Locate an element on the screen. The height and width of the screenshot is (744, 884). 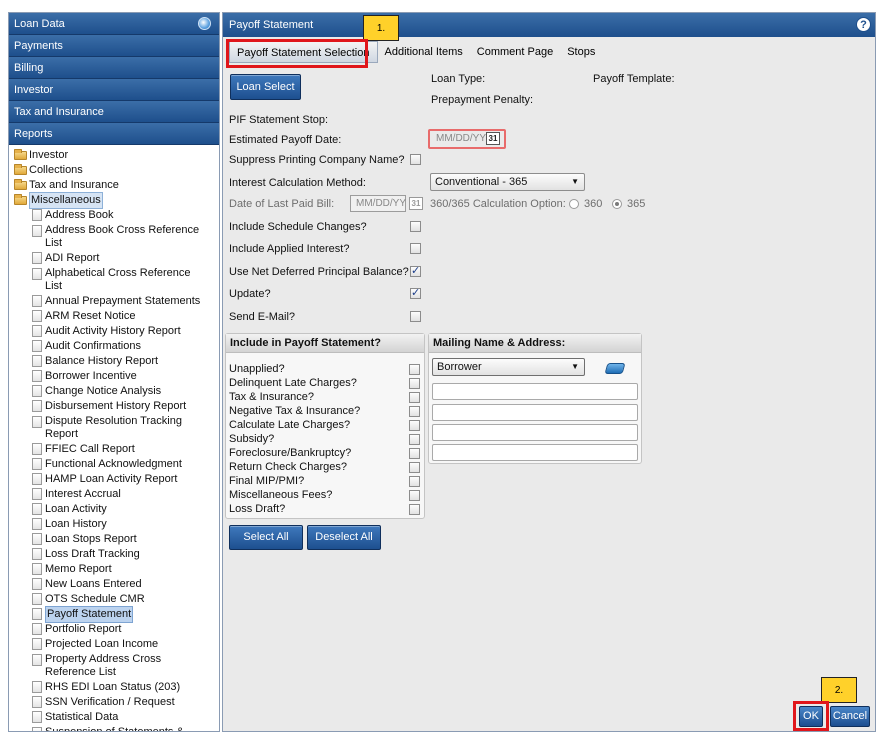
update-label: Update? is located at coordinates (250, 294).